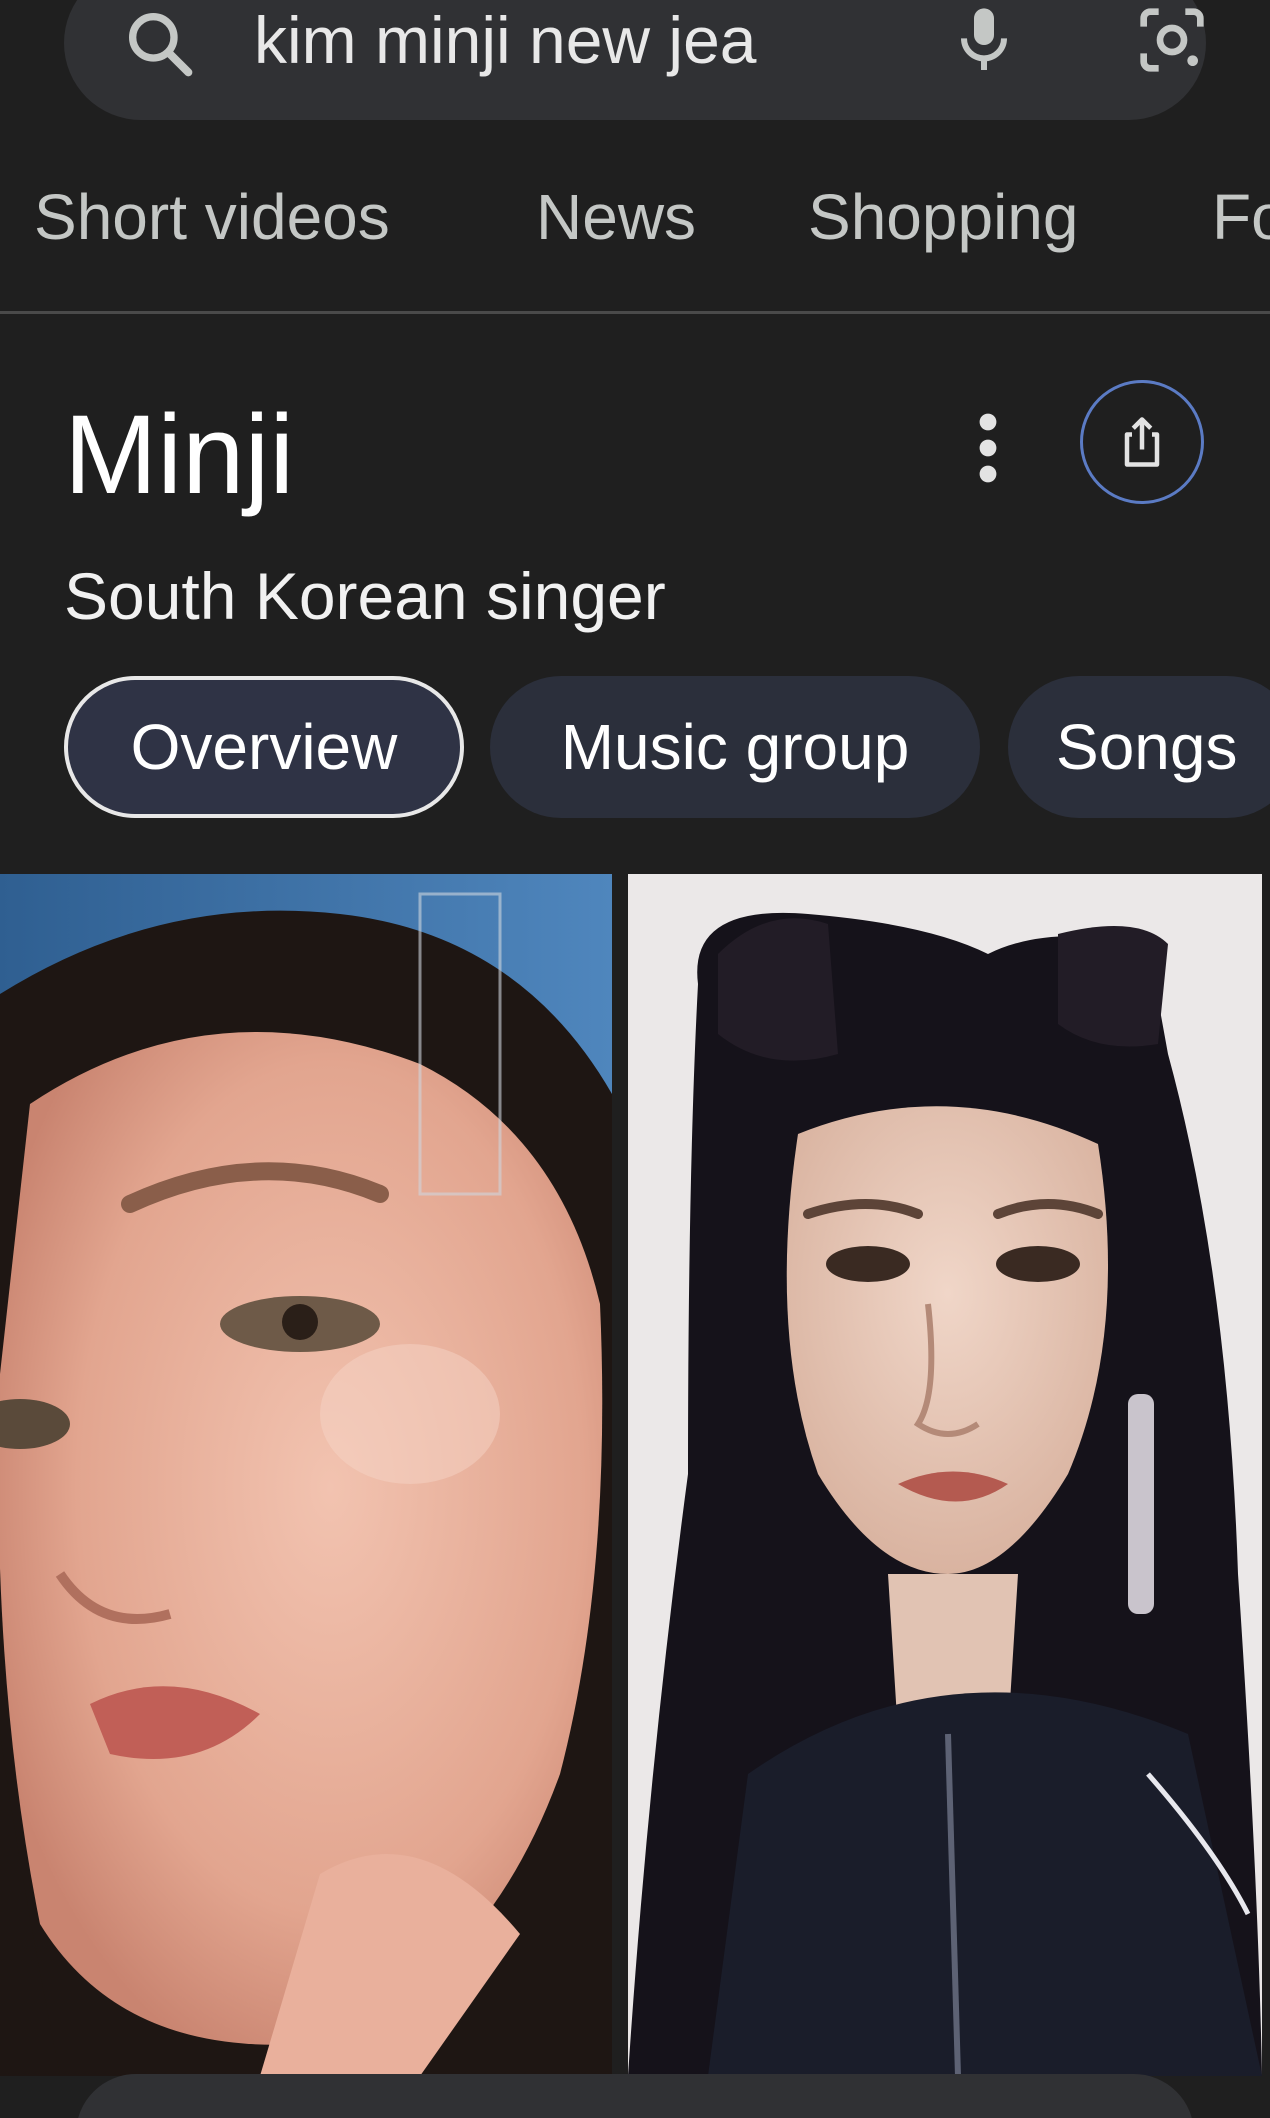 This screenshot has height=2118, width=1270. Describe the element at coordinates (984, 40) in the screenshot. I see `microphone-icon` at that location.